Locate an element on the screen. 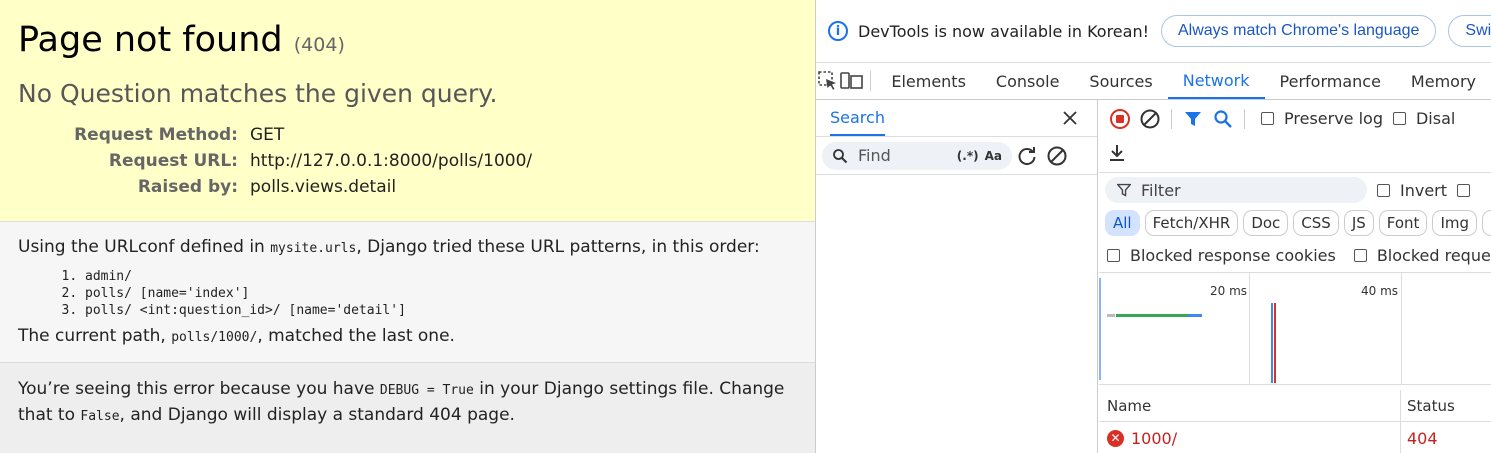 Image resolution: width=1491 pixels, height=453 pixels. status-code: (404) is located at coordinates (319, 45).